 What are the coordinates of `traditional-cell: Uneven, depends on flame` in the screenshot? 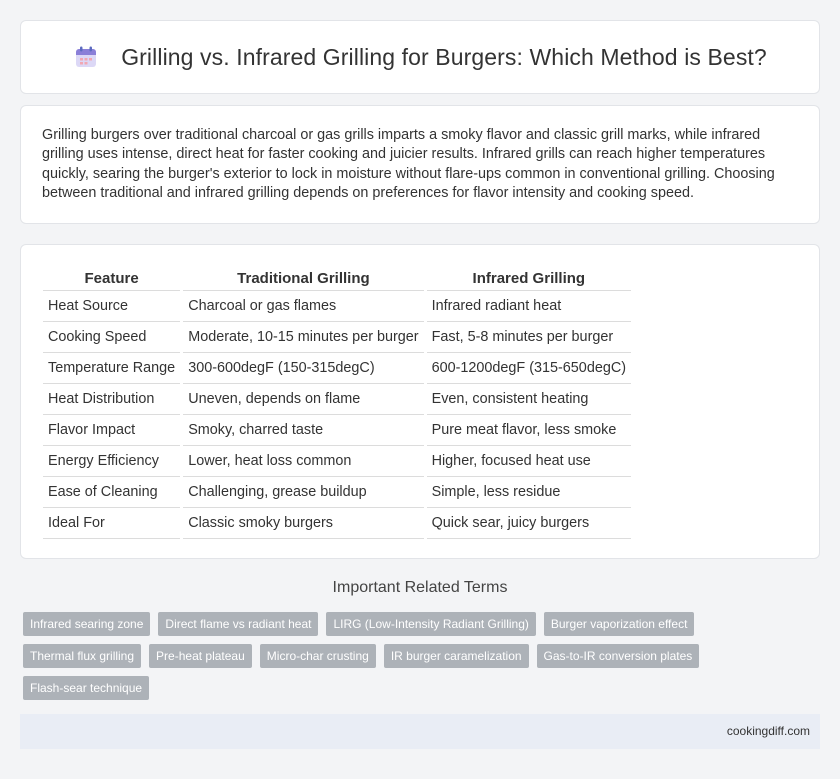 It's located at (303, 399).